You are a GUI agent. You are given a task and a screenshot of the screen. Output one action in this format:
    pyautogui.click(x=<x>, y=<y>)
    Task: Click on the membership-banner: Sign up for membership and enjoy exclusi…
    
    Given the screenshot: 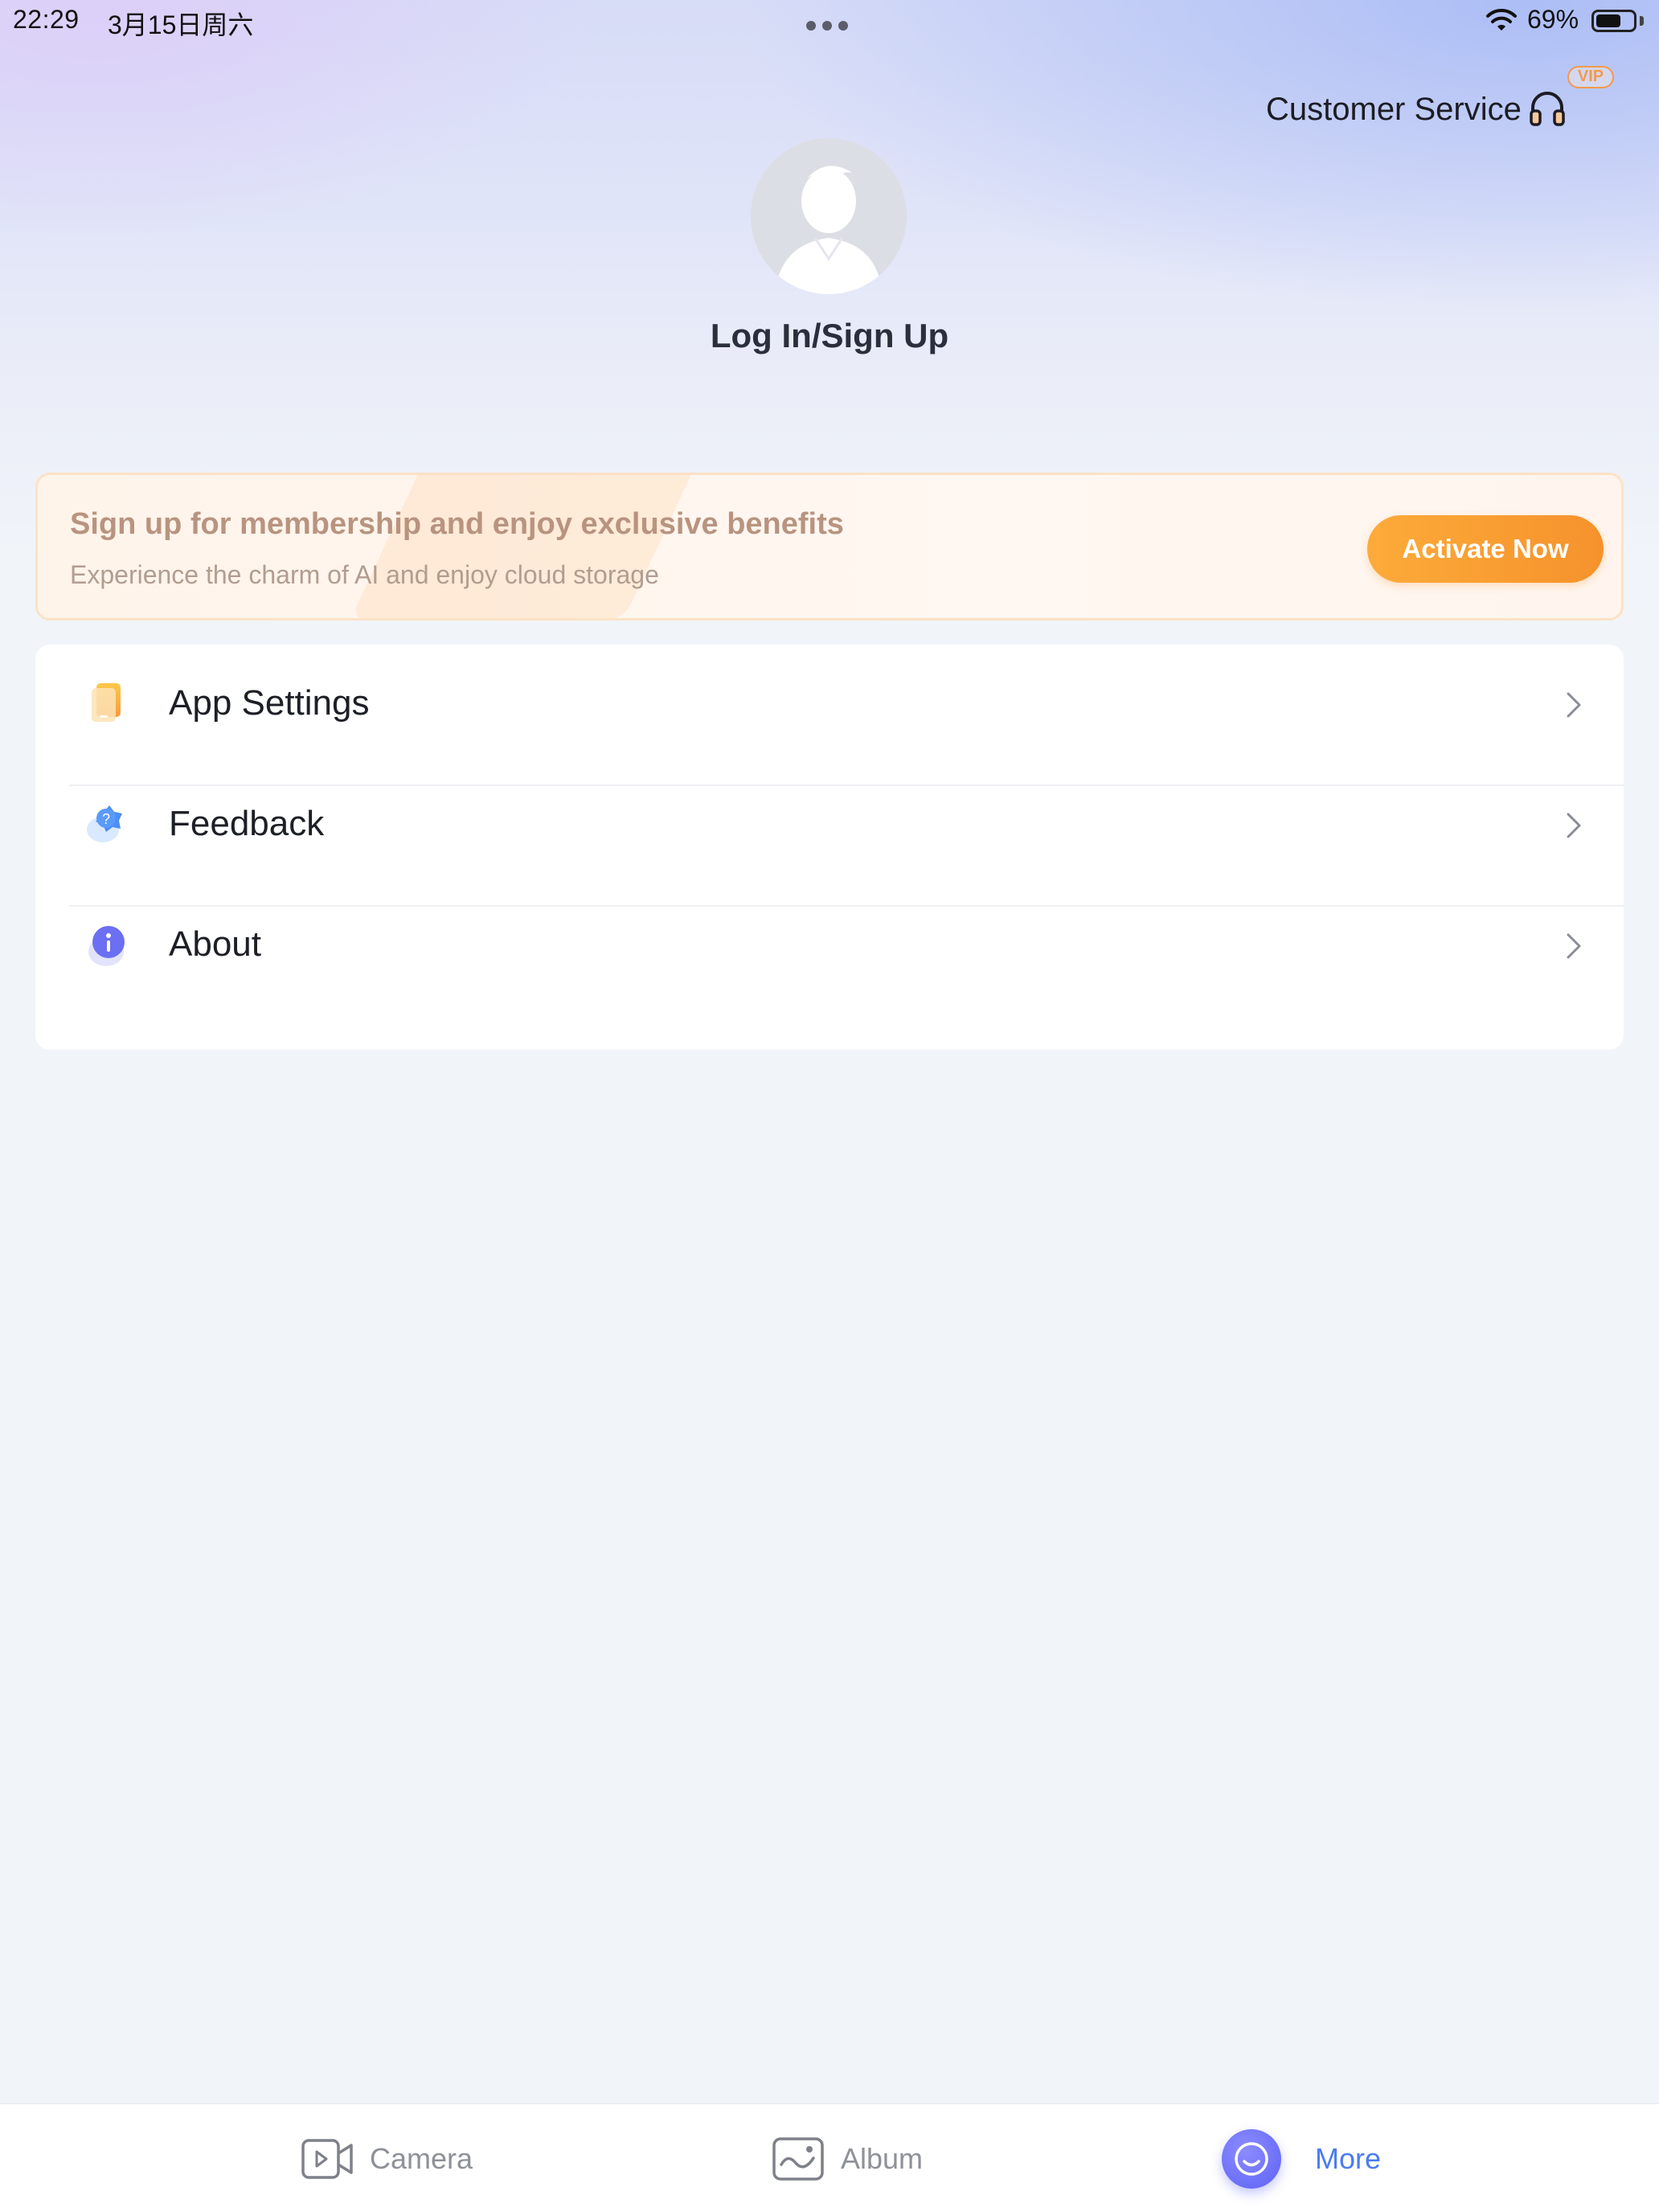 What is the action you would take?
    pyautogui.click(x=829, y=547)
    